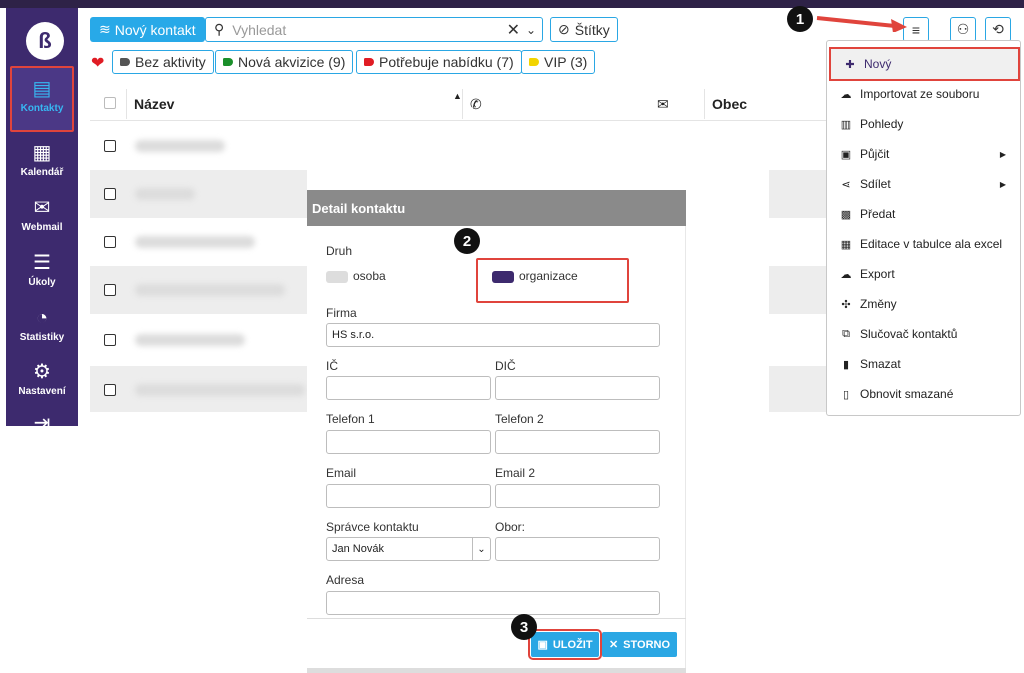 Image resolution: width=1024 pixels, height=673 pixels. Describe the element at coordinates (513, 30) in the screenshot. I see `clear-icon: ✕` at that location.